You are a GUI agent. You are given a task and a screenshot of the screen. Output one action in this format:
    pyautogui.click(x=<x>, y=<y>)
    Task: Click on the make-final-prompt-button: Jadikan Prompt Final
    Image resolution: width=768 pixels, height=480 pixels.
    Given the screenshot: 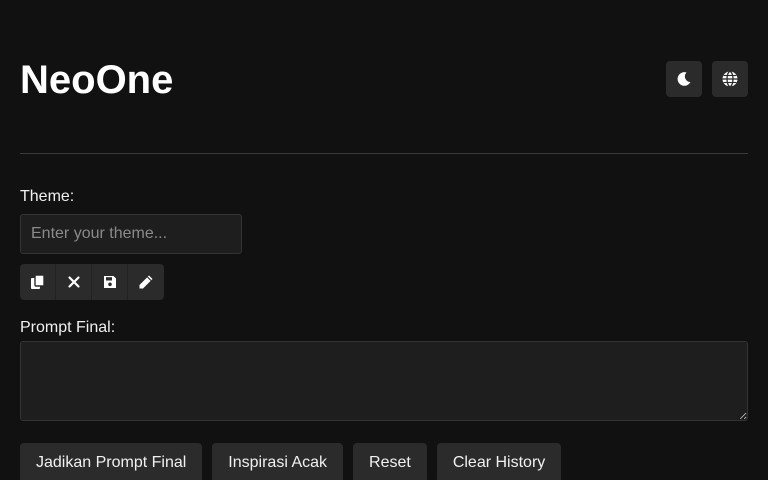 What is the action you would take?
    pyautogui.click(x=111, y=461)
    